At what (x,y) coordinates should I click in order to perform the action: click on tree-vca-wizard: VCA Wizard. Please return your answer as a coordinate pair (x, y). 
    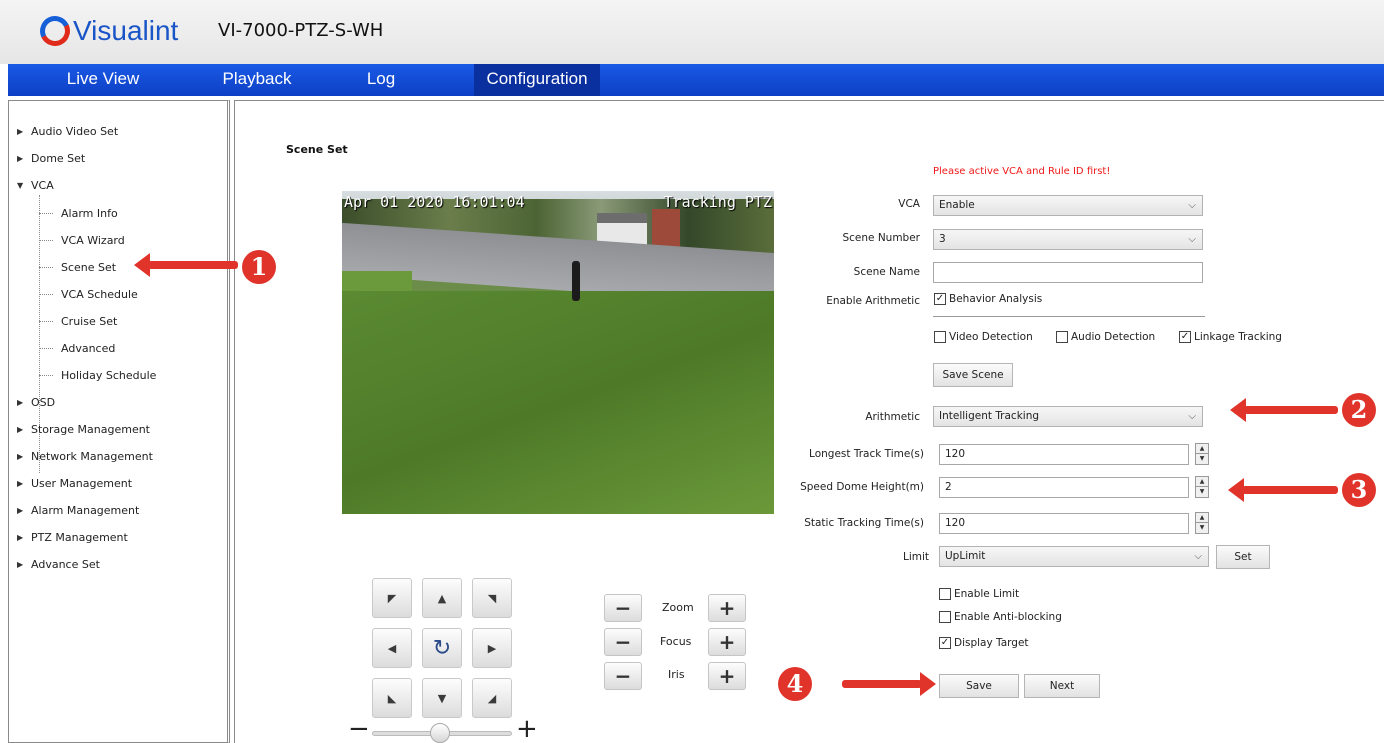
    Looking at the image, I should click on (93, 240).